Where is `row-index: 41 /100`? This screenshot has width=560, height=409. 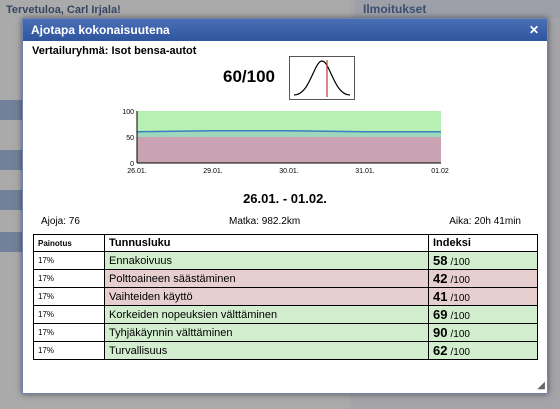
row-index: 41 /100 is located at coordinates (483, 296).